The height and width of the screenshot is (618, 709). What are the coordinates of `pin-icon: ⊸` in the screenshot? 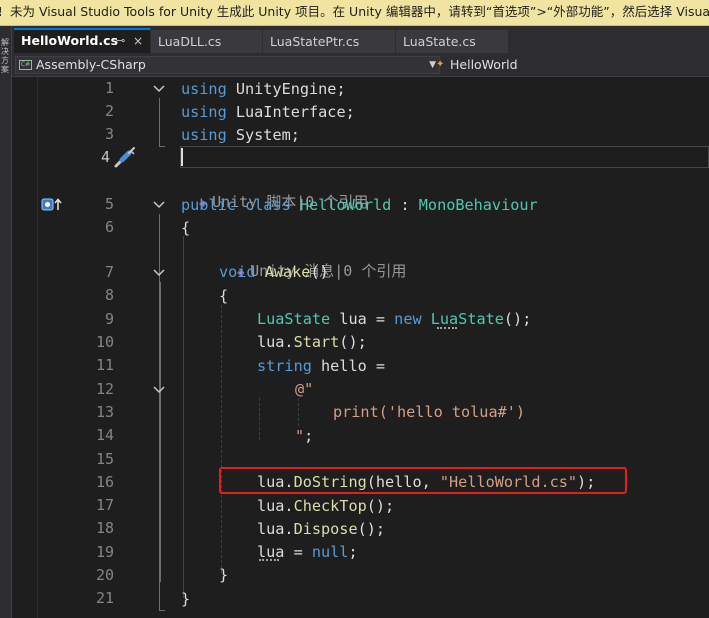 It's located at (120, 41).